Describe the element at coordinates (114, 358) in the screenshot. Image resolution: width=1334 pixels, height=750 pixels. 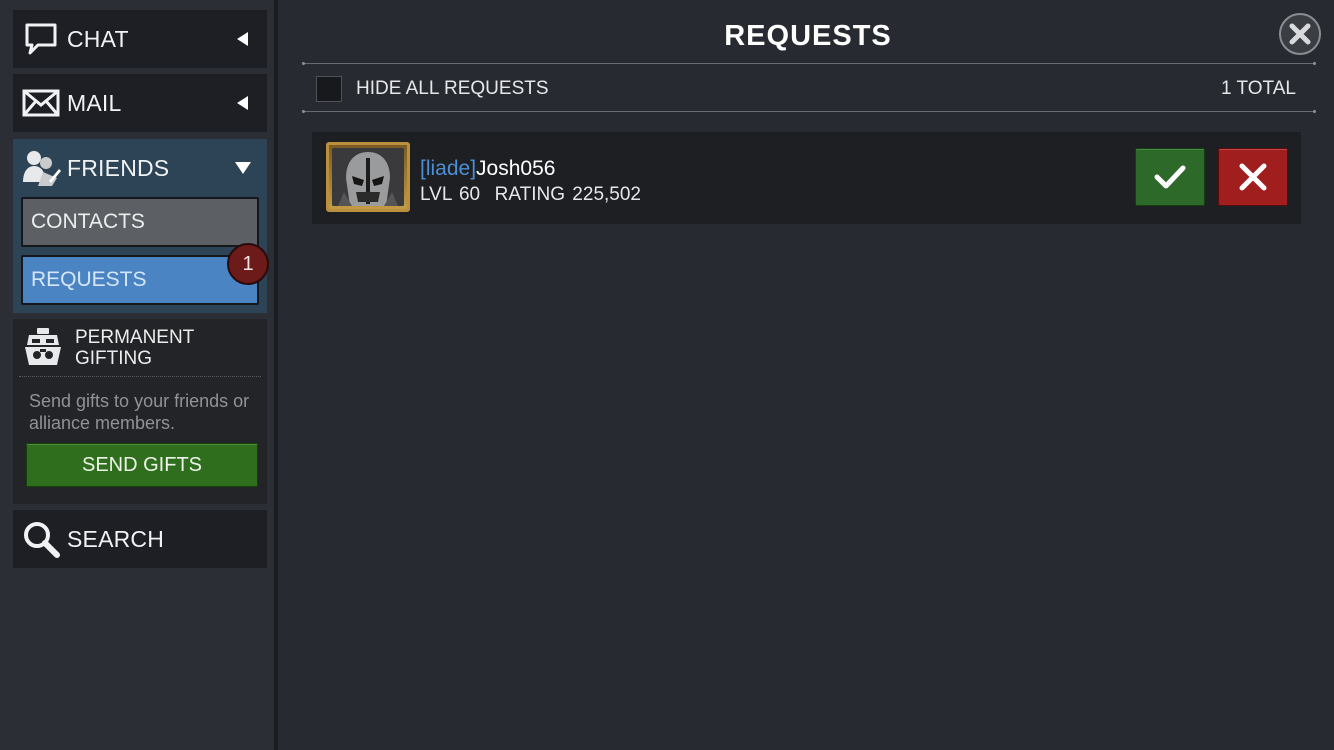
I see `gifting-title-line2: GIFTING` at that location.